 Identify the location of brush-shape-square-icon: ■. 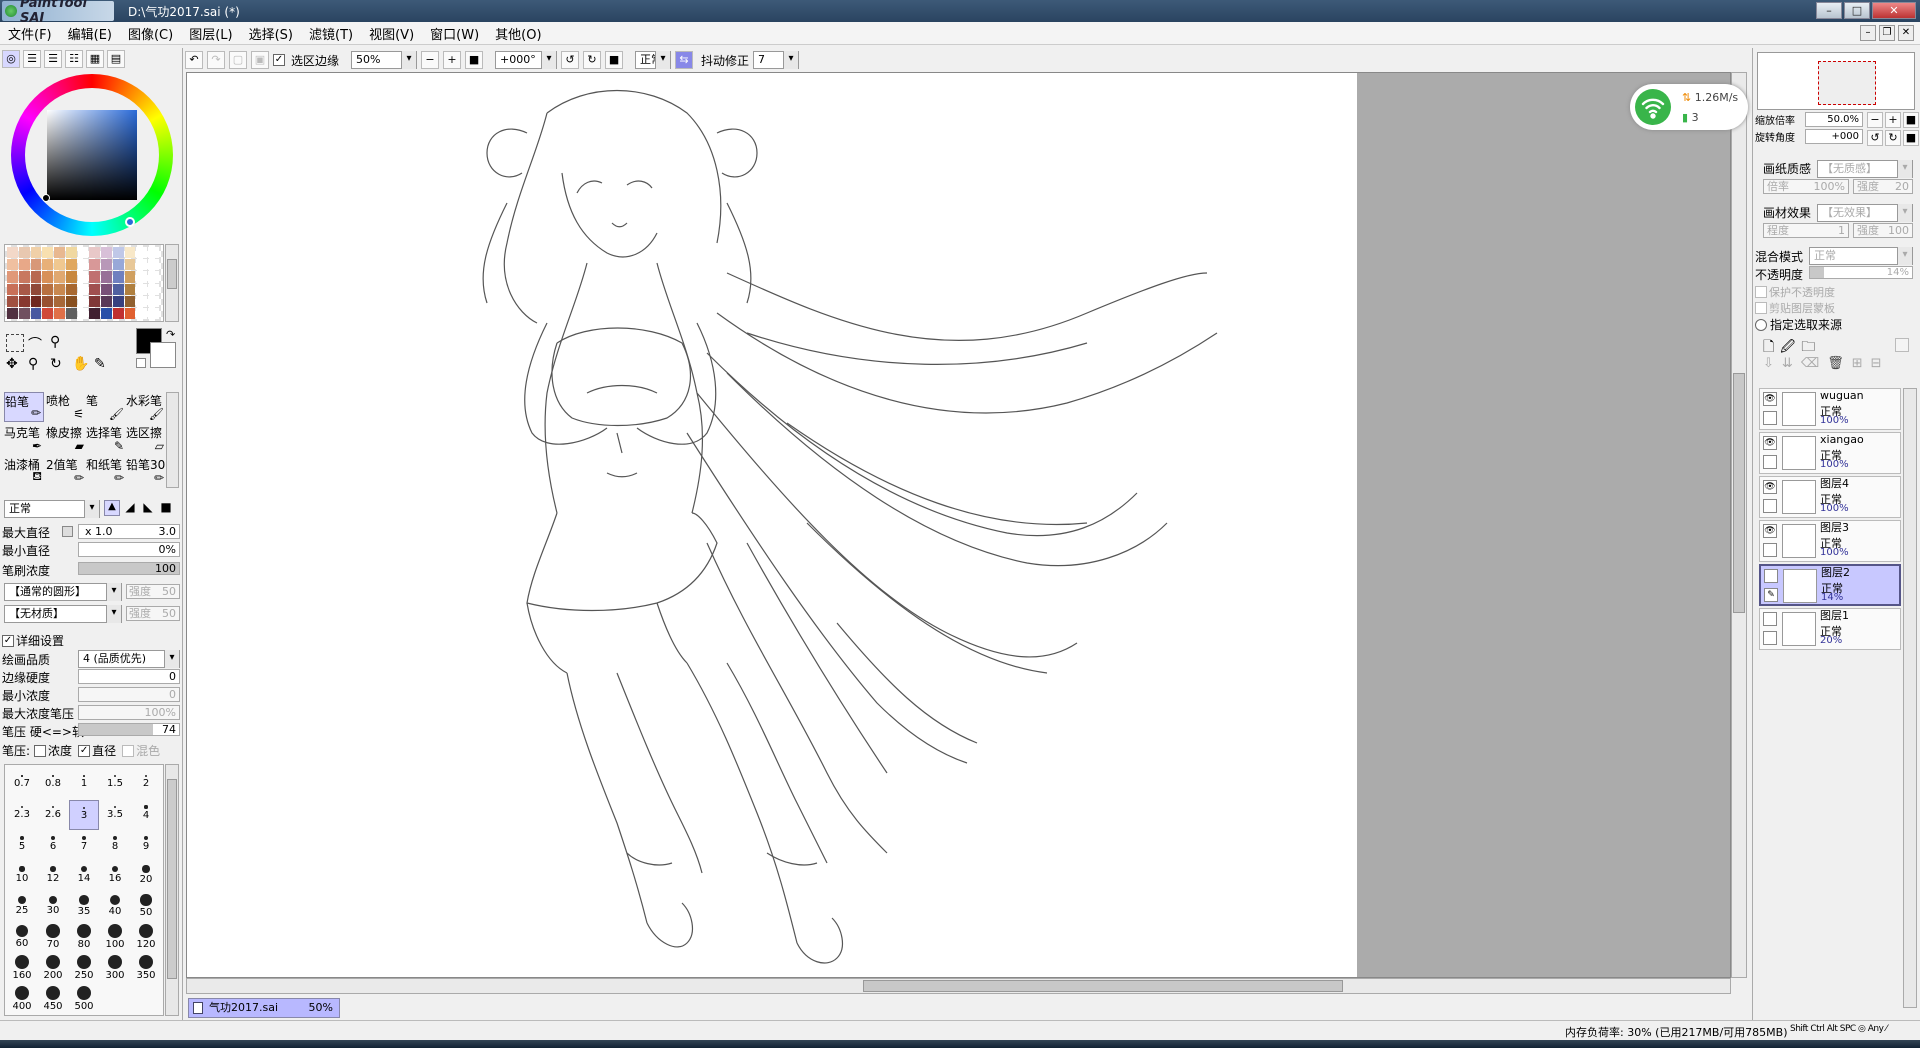
(166, 508).